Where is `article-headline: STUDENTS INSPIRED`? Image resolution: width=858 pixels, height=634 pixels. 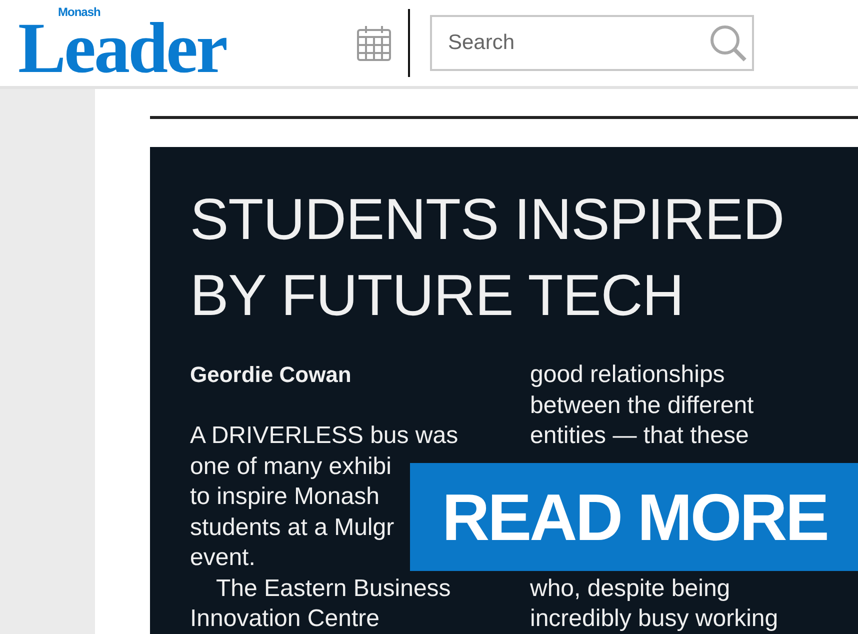 article-headline: STUDENTS INSPIRED is located at coordinates (488, 220).